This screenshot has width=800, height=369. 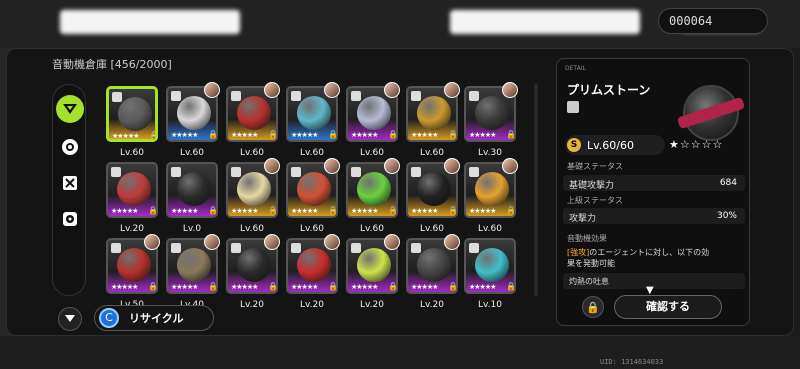 What do you see at coordinates (610, 145) in the screenshot?
I see `w-engine-level: Lv.60/60` at bounding box center [610, 145].